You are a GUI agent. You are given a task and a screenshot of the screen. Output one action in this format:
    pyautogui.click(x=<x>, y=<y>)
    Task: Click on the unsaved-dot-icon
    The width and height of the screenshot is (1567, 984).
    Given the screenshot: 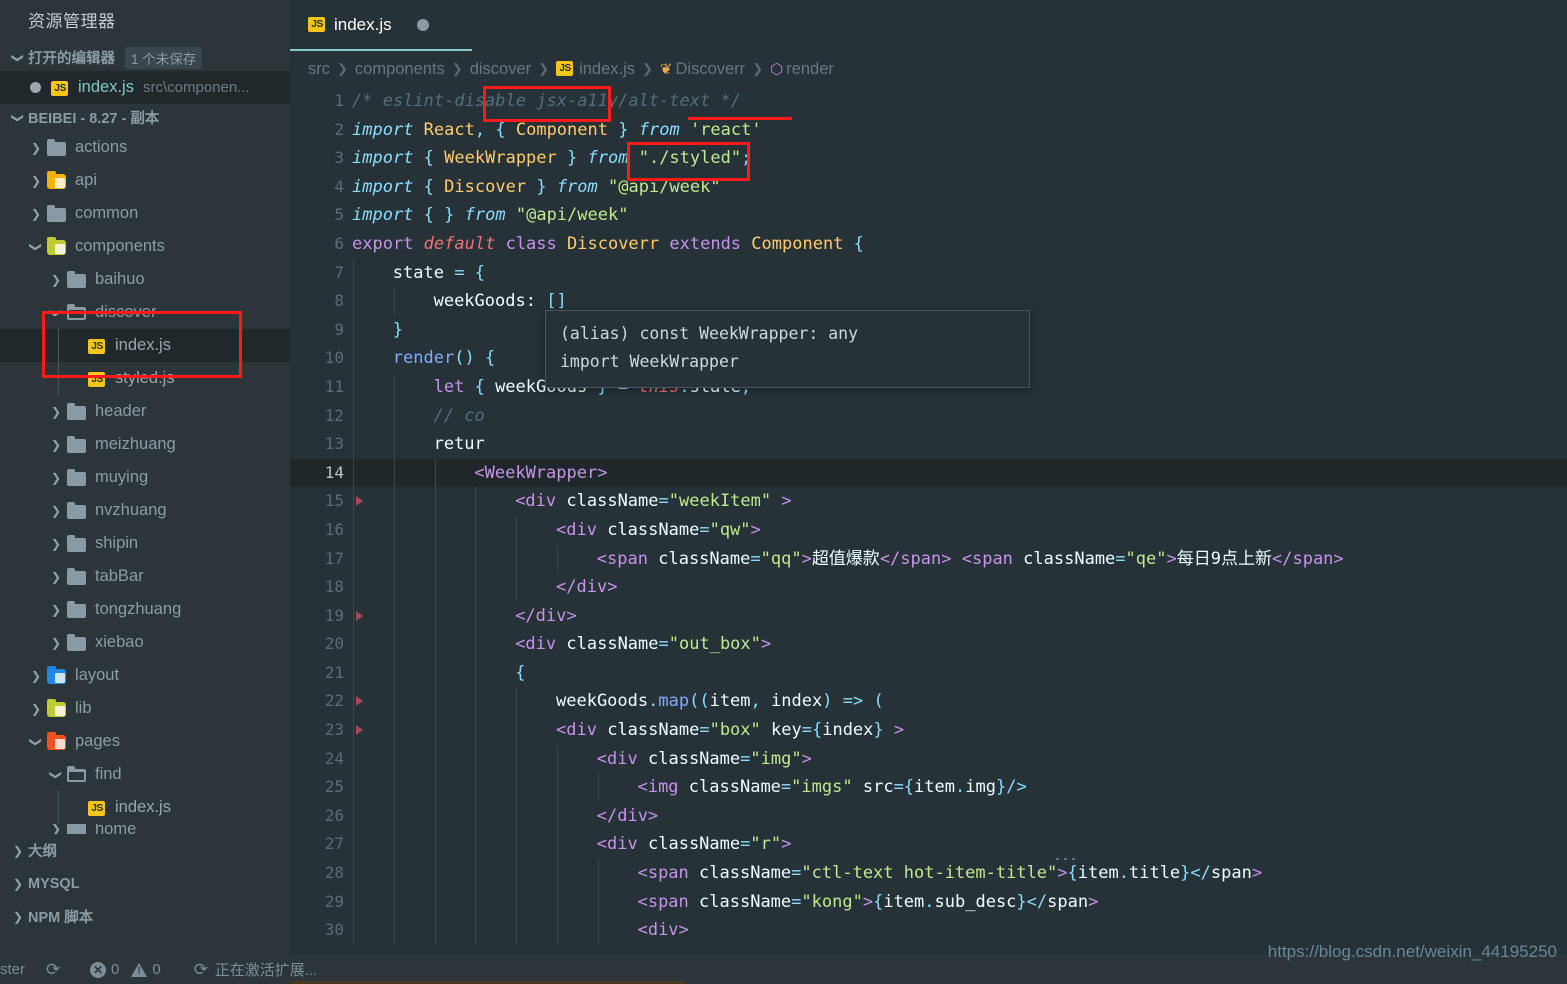 What is the action you would take?
    pyautogui.click(x=422, y=24)
    